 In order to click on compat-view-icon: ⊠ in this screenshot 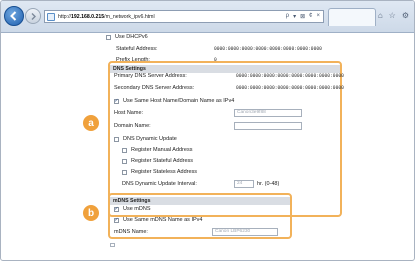, I will do `click(302, 16)`.